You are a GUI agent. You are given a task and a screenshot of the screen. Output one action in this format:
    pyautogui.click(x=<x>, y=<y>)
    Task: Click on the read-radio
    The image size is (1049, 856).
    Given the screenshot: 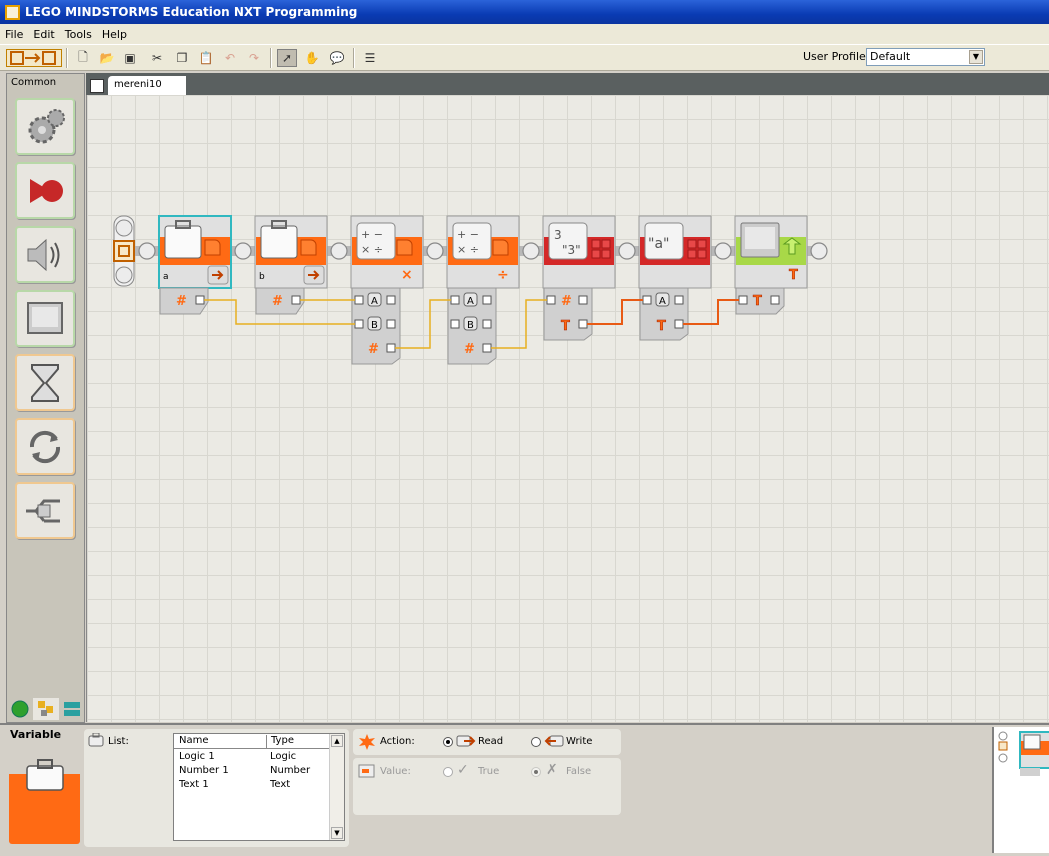 What is the action you would take?
    pyautogui.click(x=448, y=742)
    